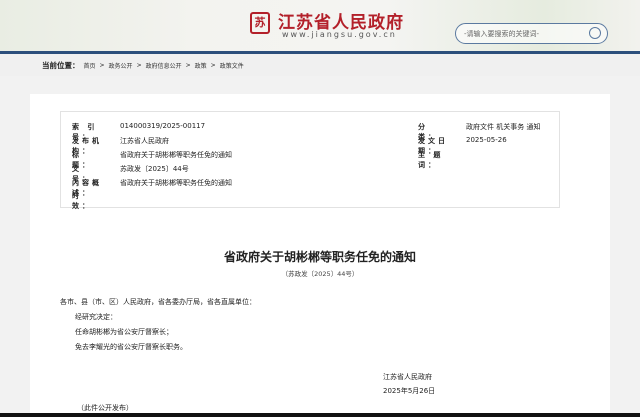  Describe the element at coordinates (320, 415) in the screenshot. I see `bottom-border` at that location.